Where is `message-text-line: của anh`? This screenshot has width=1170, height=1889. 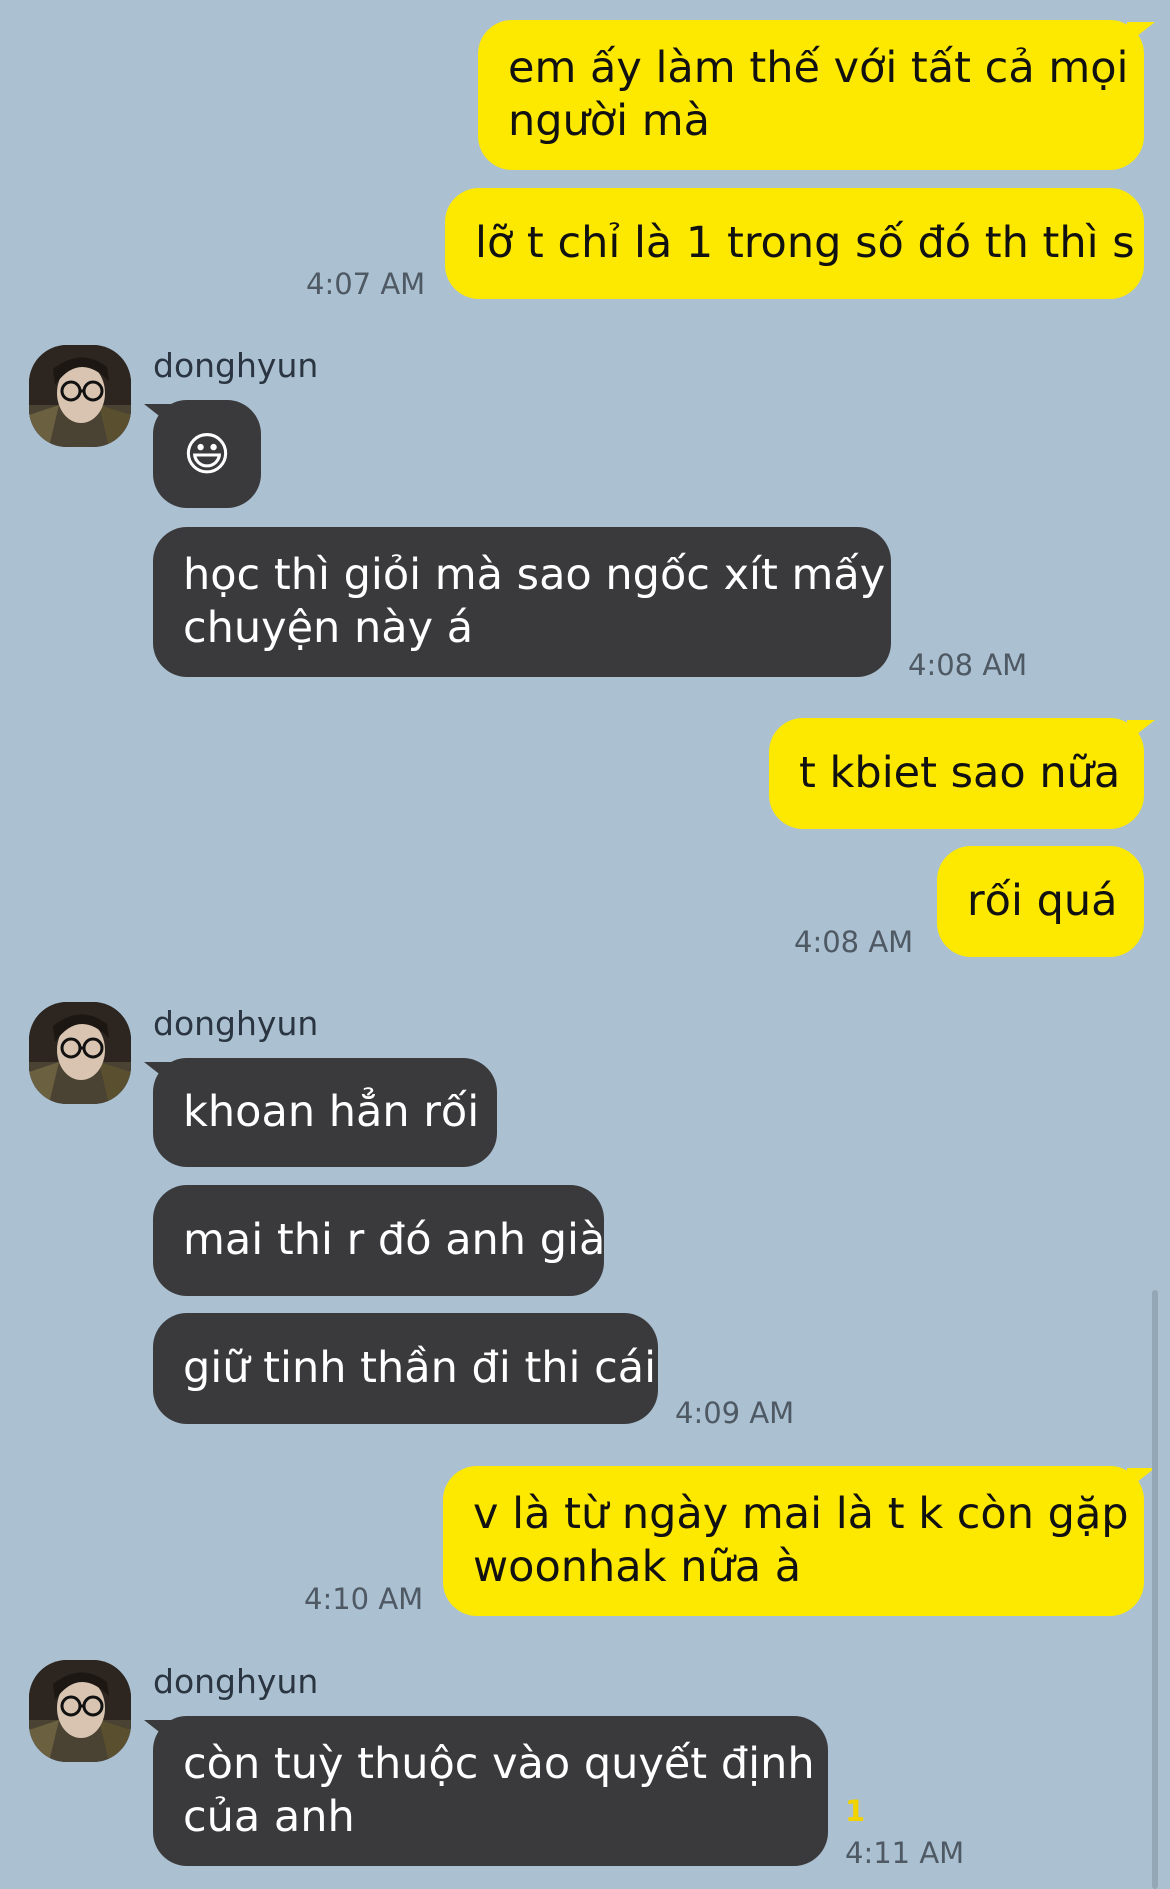 message-text-line: của anh is located at coordinates (269, 1817).